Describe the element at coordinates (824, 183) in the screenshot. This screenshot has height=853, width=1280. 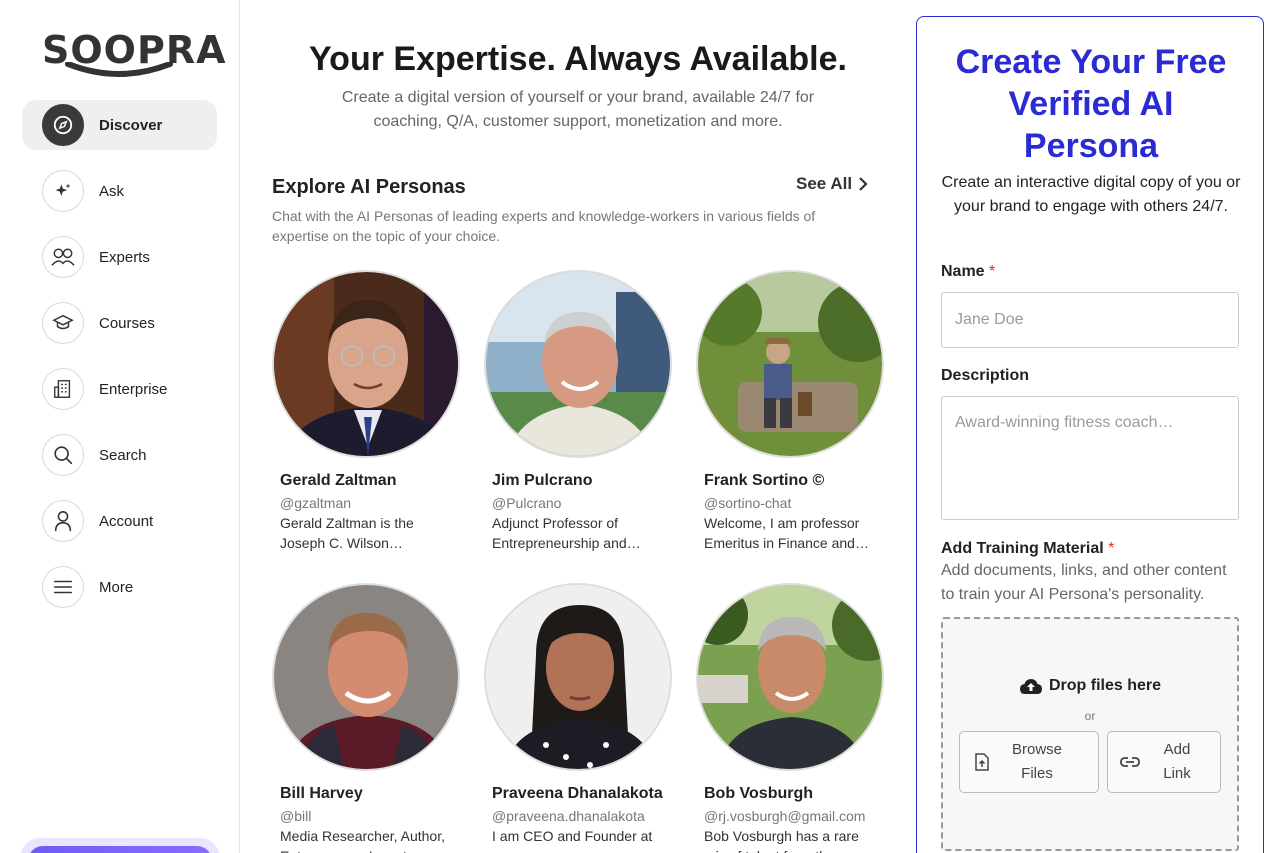
I see `see-all-label: See All` at that location.